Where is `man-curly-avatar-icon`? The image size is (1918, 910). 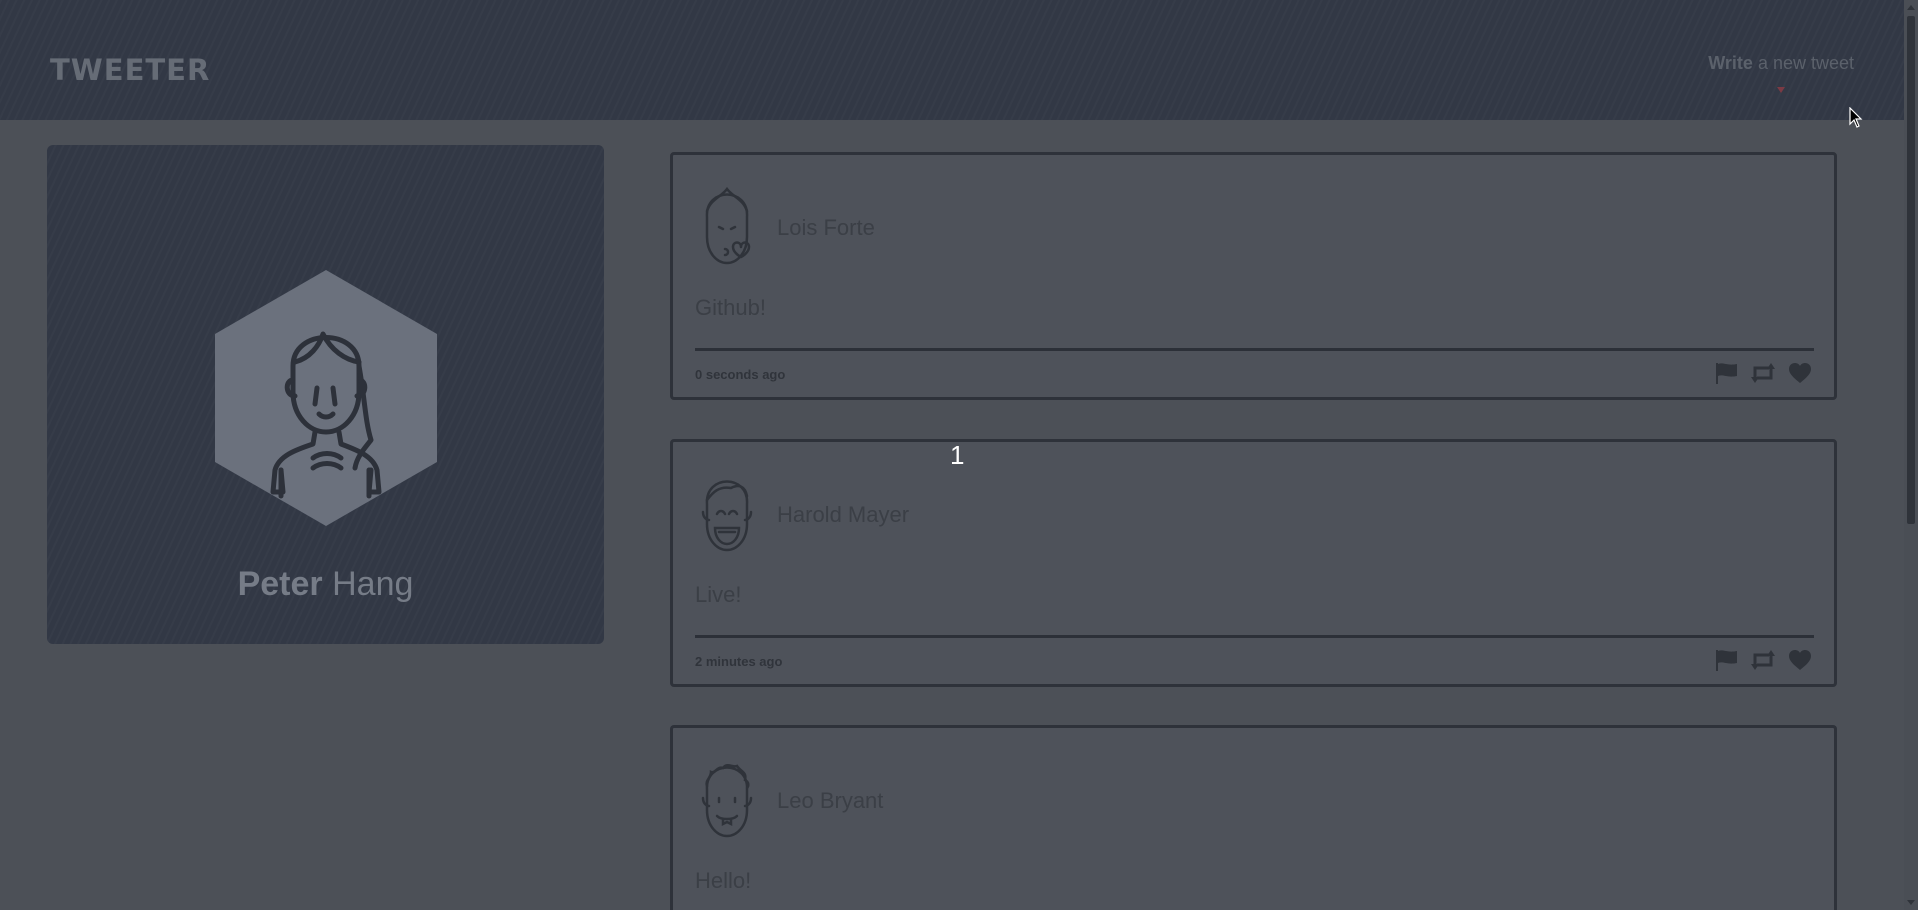 man-curly-avatar-icon is located at coordinates (727, 801).